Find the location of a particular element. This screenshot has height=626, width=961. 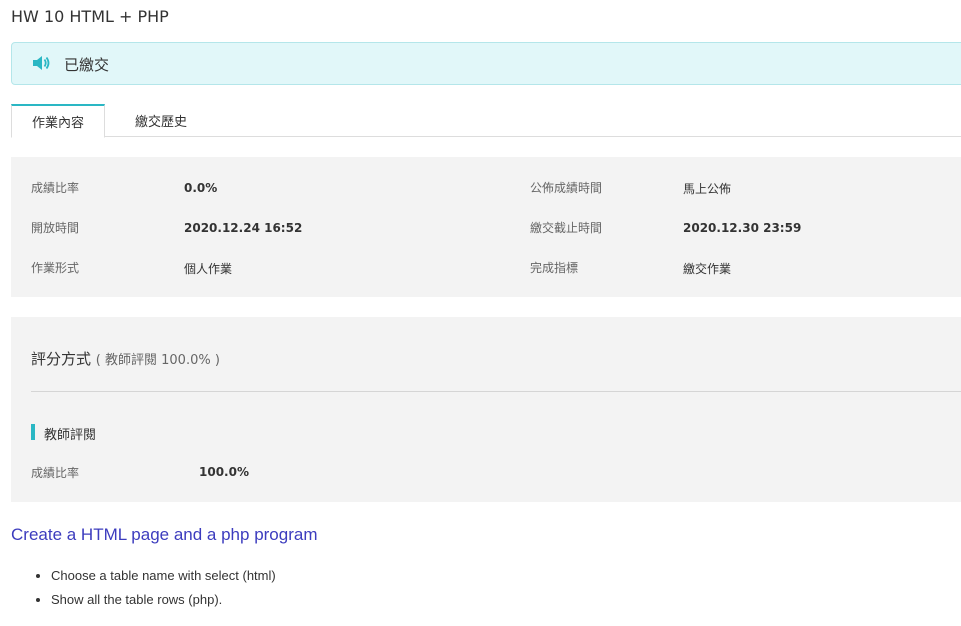

grading-method-heading: 評分方式 is located at coordinates (61, 359).